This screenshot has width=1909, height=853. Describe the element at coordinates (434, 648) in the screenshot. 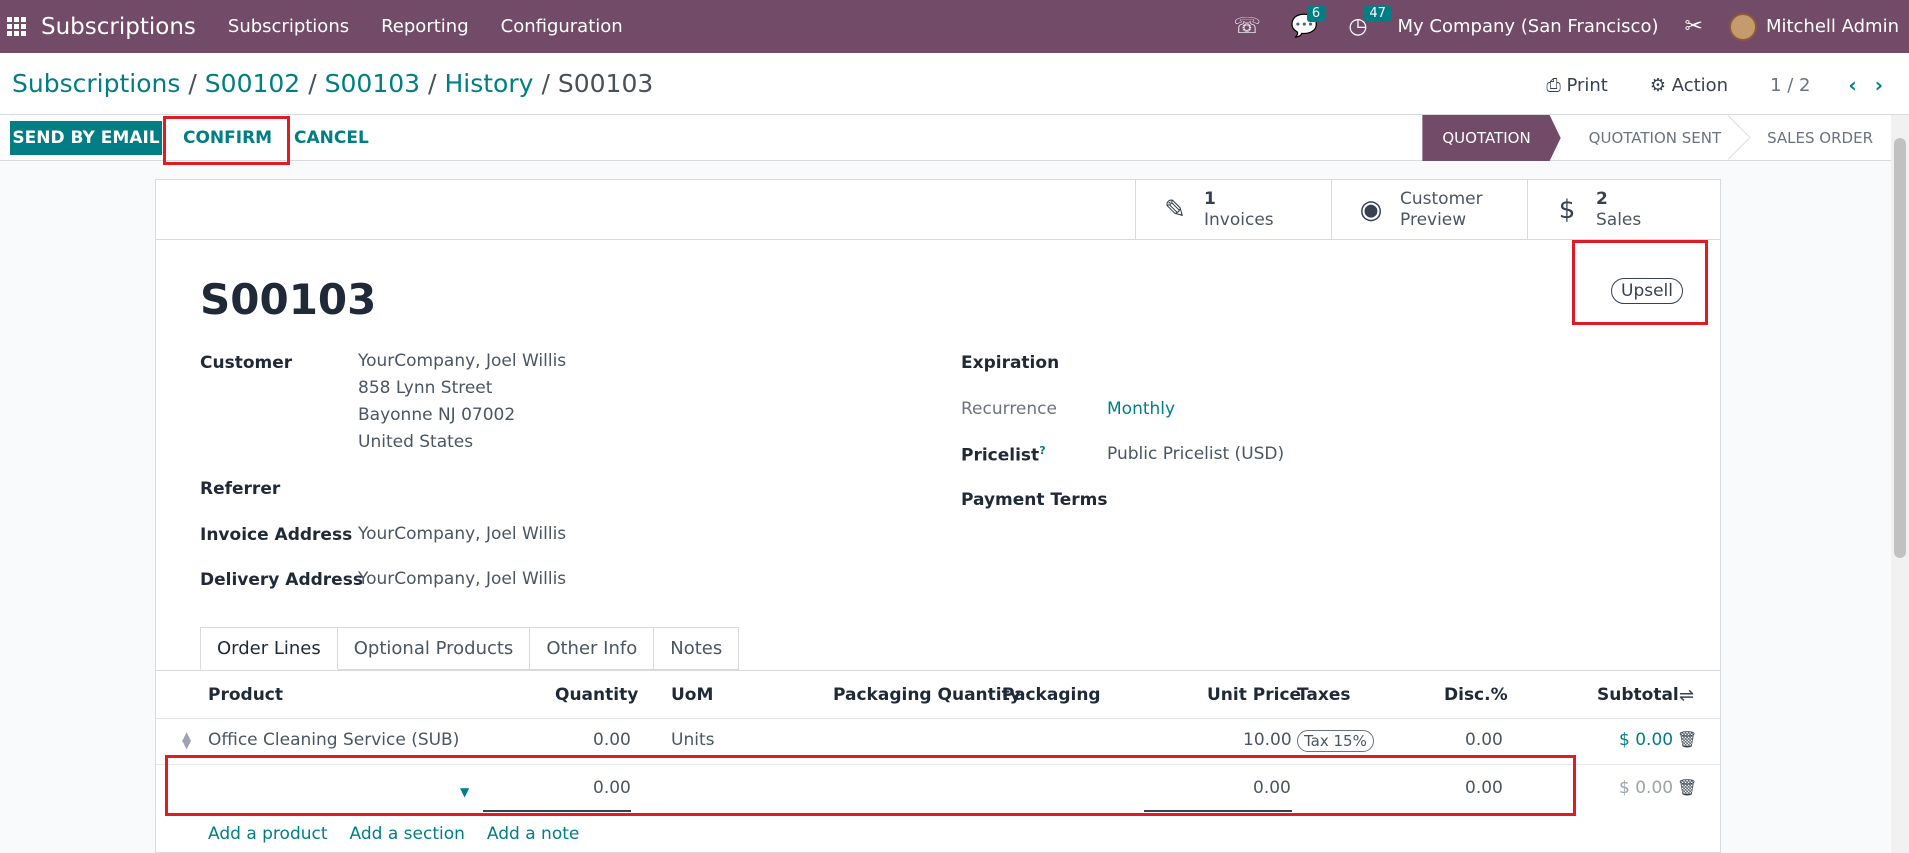

I see `tab-optional-products: Optional Products` at that location.